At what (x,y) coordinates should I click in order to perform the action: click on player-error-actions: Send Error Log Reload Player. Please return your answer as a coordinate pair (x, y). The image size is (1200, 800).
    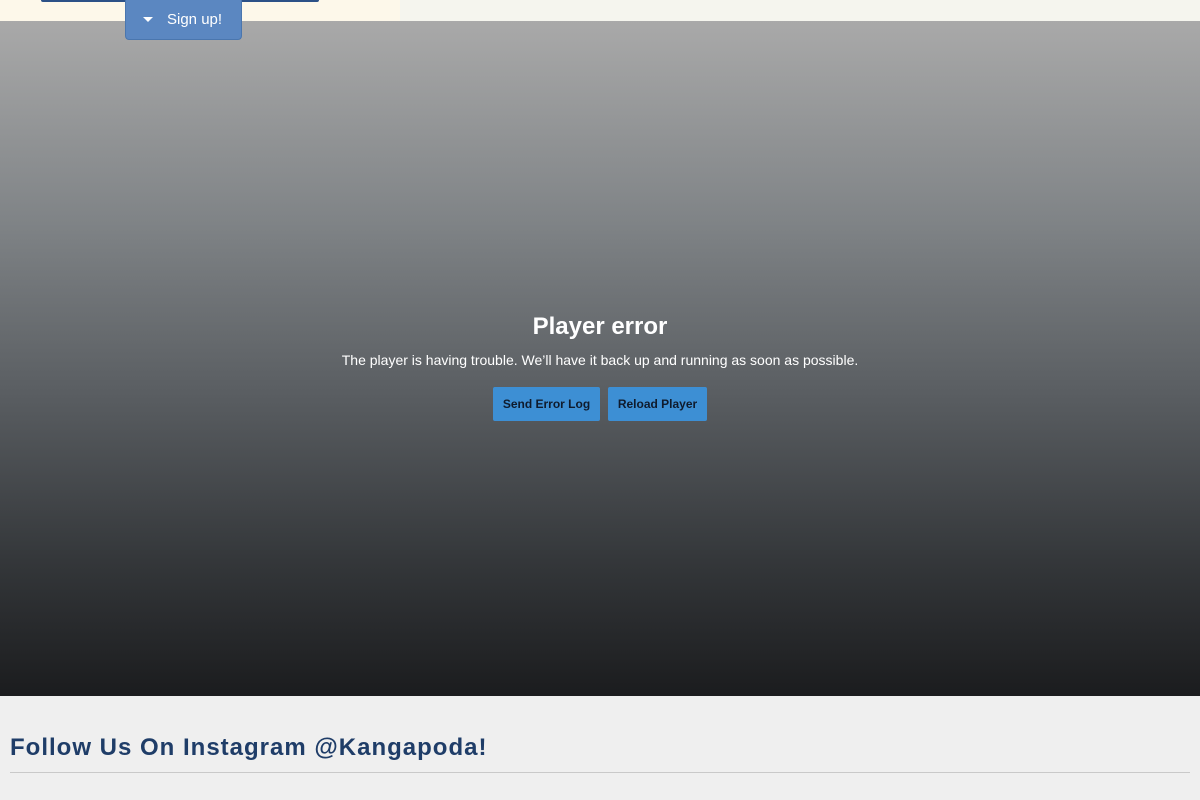
    Looking at the image, I should click on (600, 404).